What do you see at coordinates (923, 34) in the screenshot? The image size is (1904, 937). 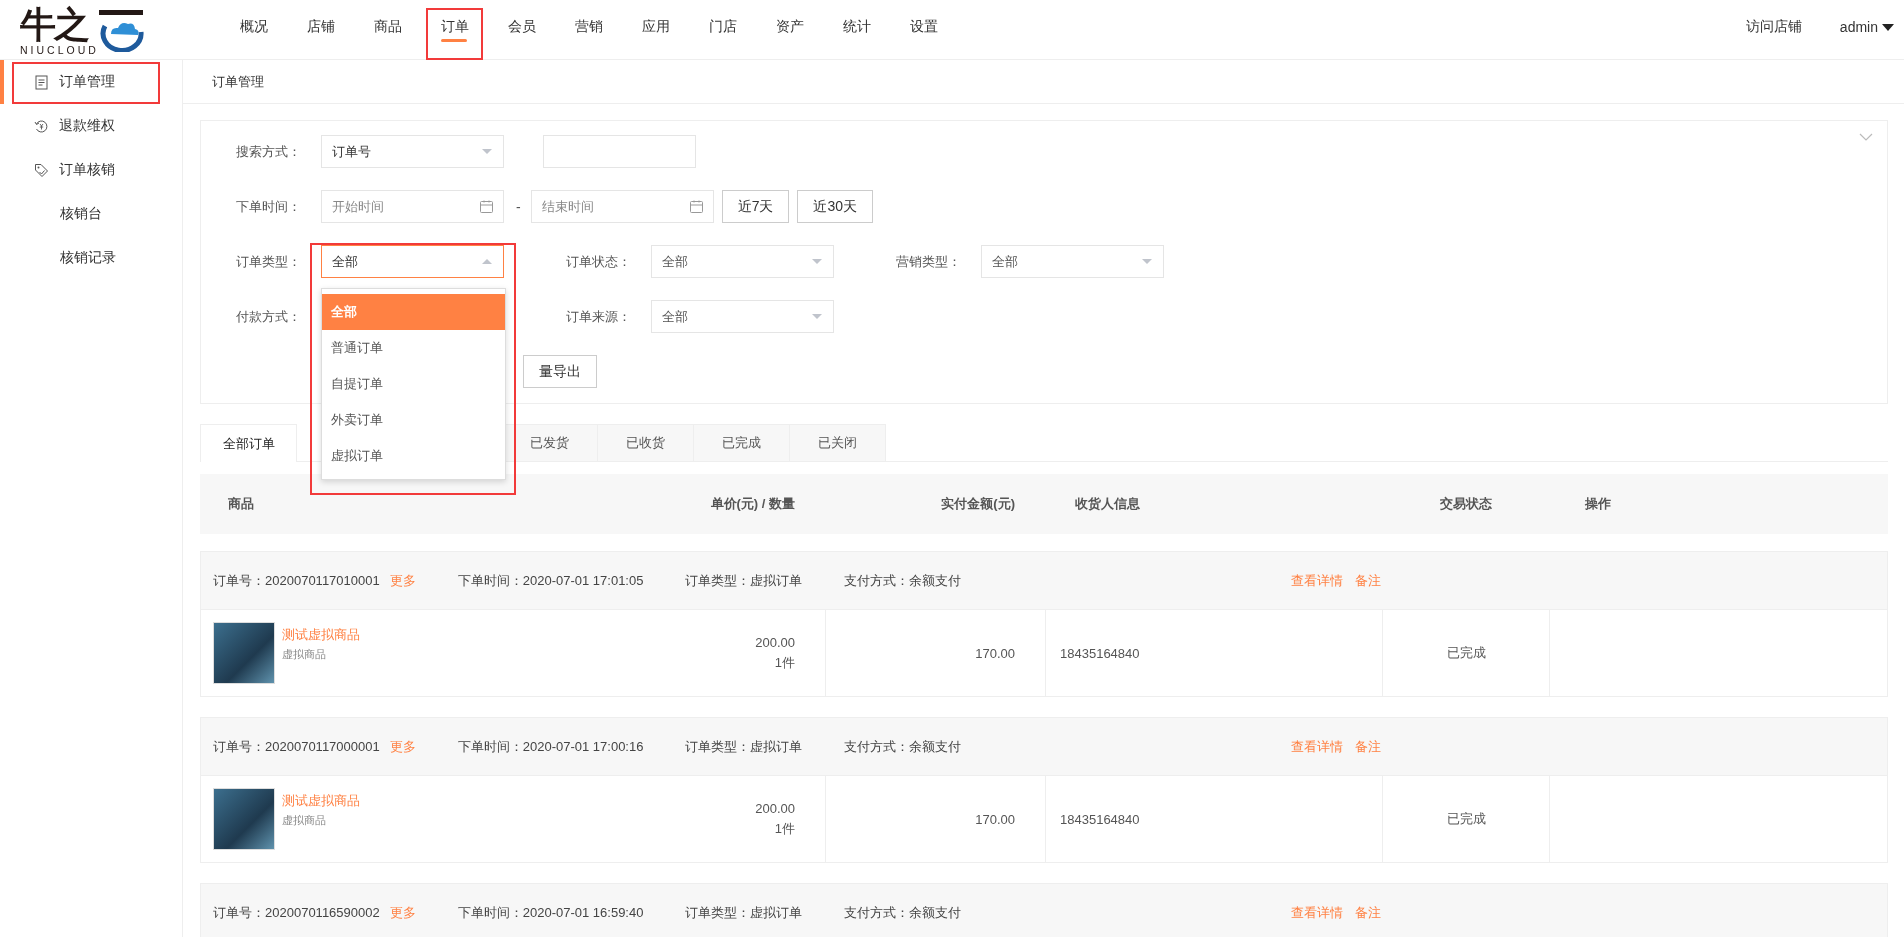 I see `nav-tab: 设置` at bounding box center [923, 34].